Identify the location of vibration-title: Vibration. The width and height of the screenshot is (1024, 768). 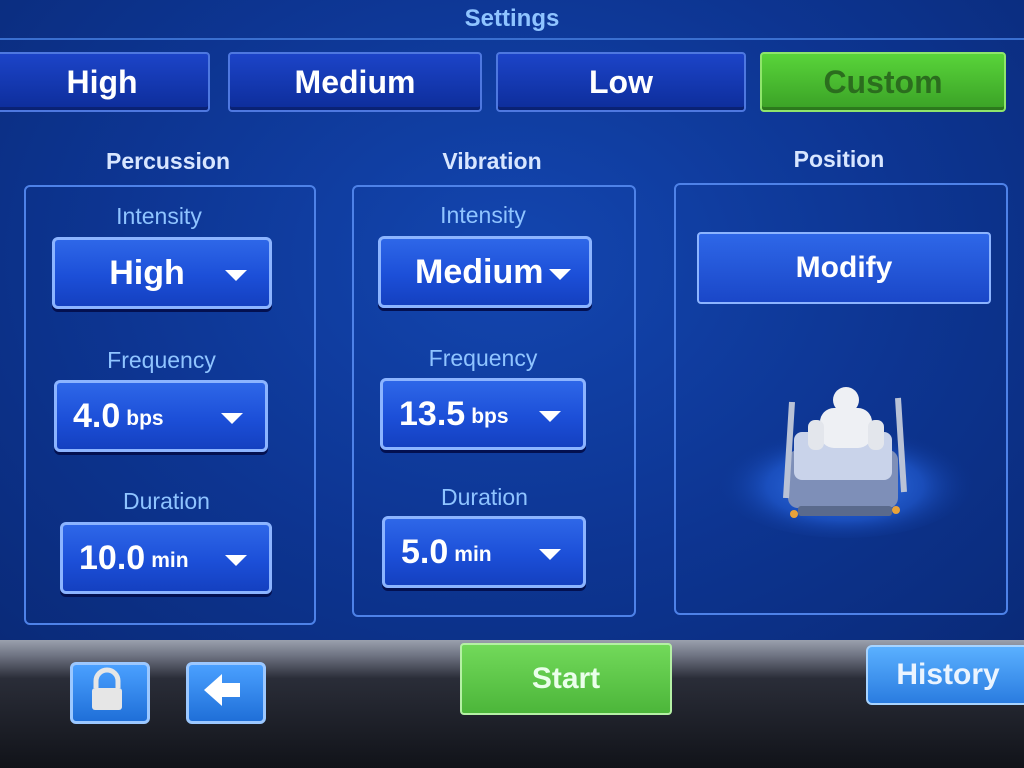
(492, 161).